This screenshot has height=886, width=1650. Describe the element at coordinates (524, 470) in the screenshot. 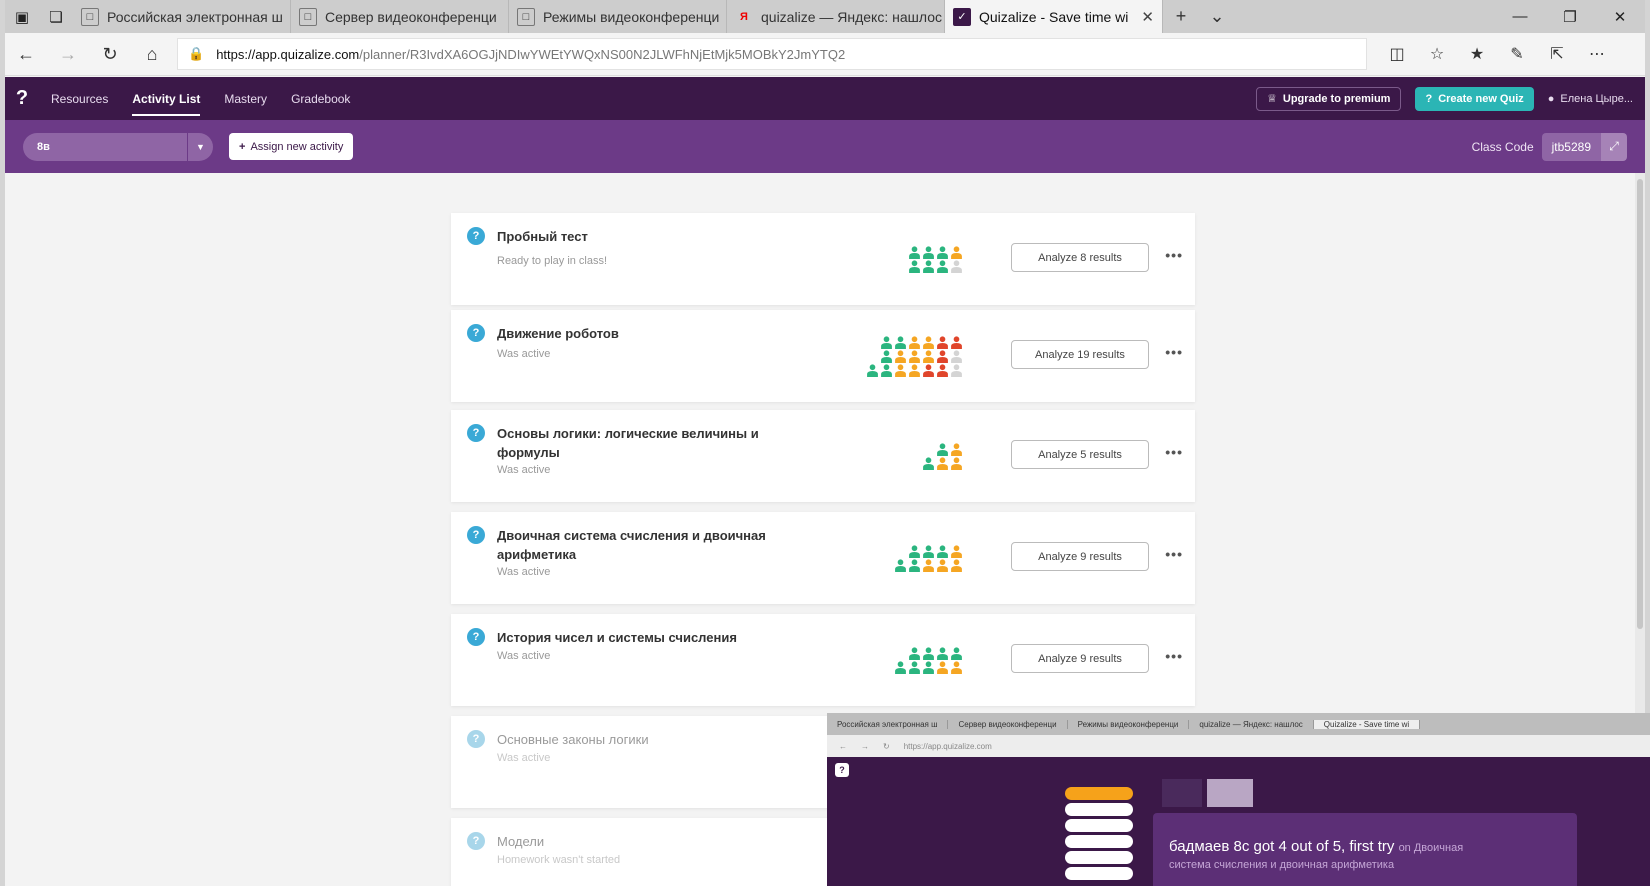

I see `activity-status: Was active` at that location.